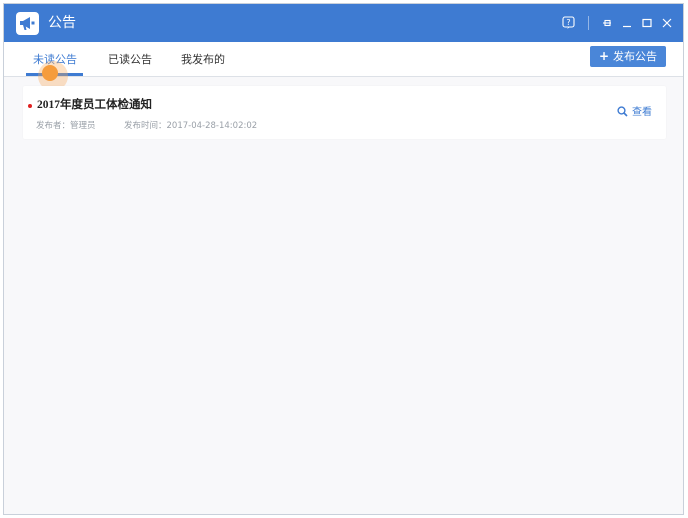 The width and height of the screenshot is (688, 518). Describe the element at coordinates (130, 60) in the screenshot. I see `tab-read: 已读公告` at that location.